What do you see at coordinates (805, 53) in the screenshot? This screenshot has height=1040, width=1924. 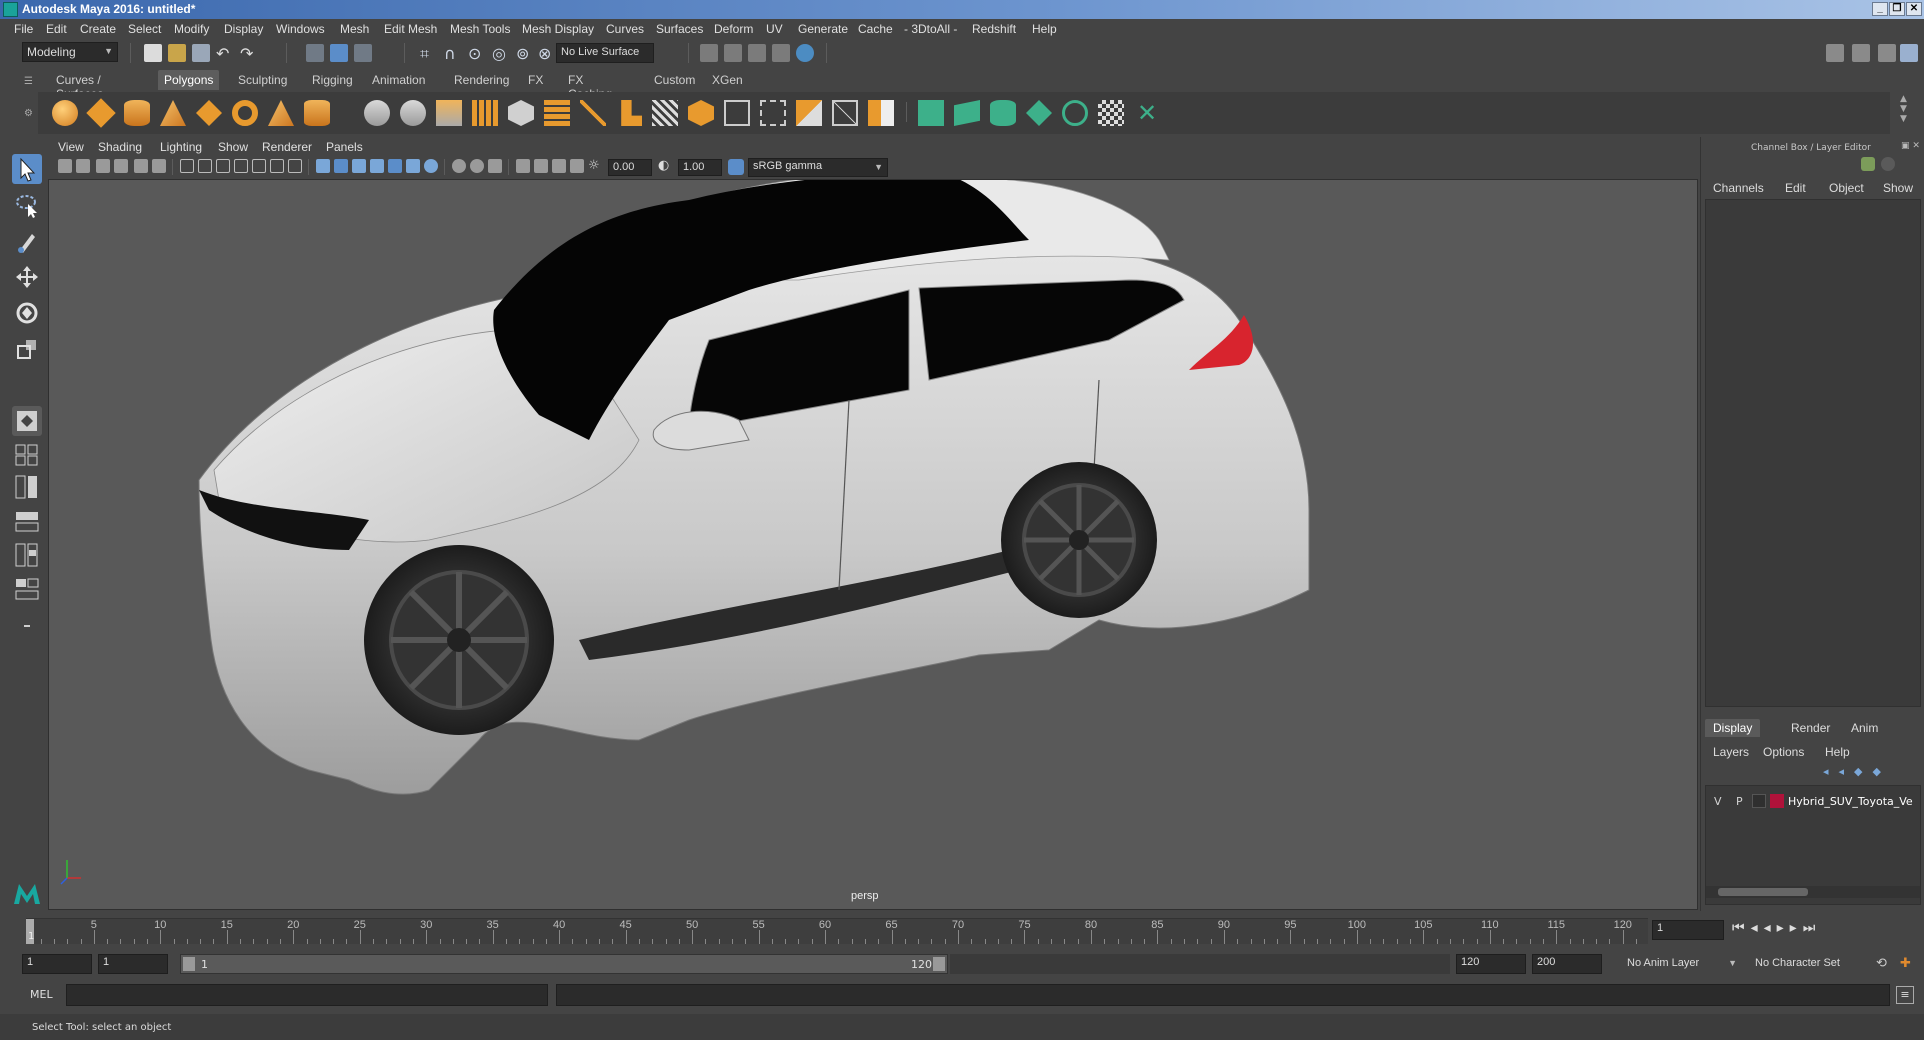 I see `hypershade-icon` at bounding box center [805, 53].